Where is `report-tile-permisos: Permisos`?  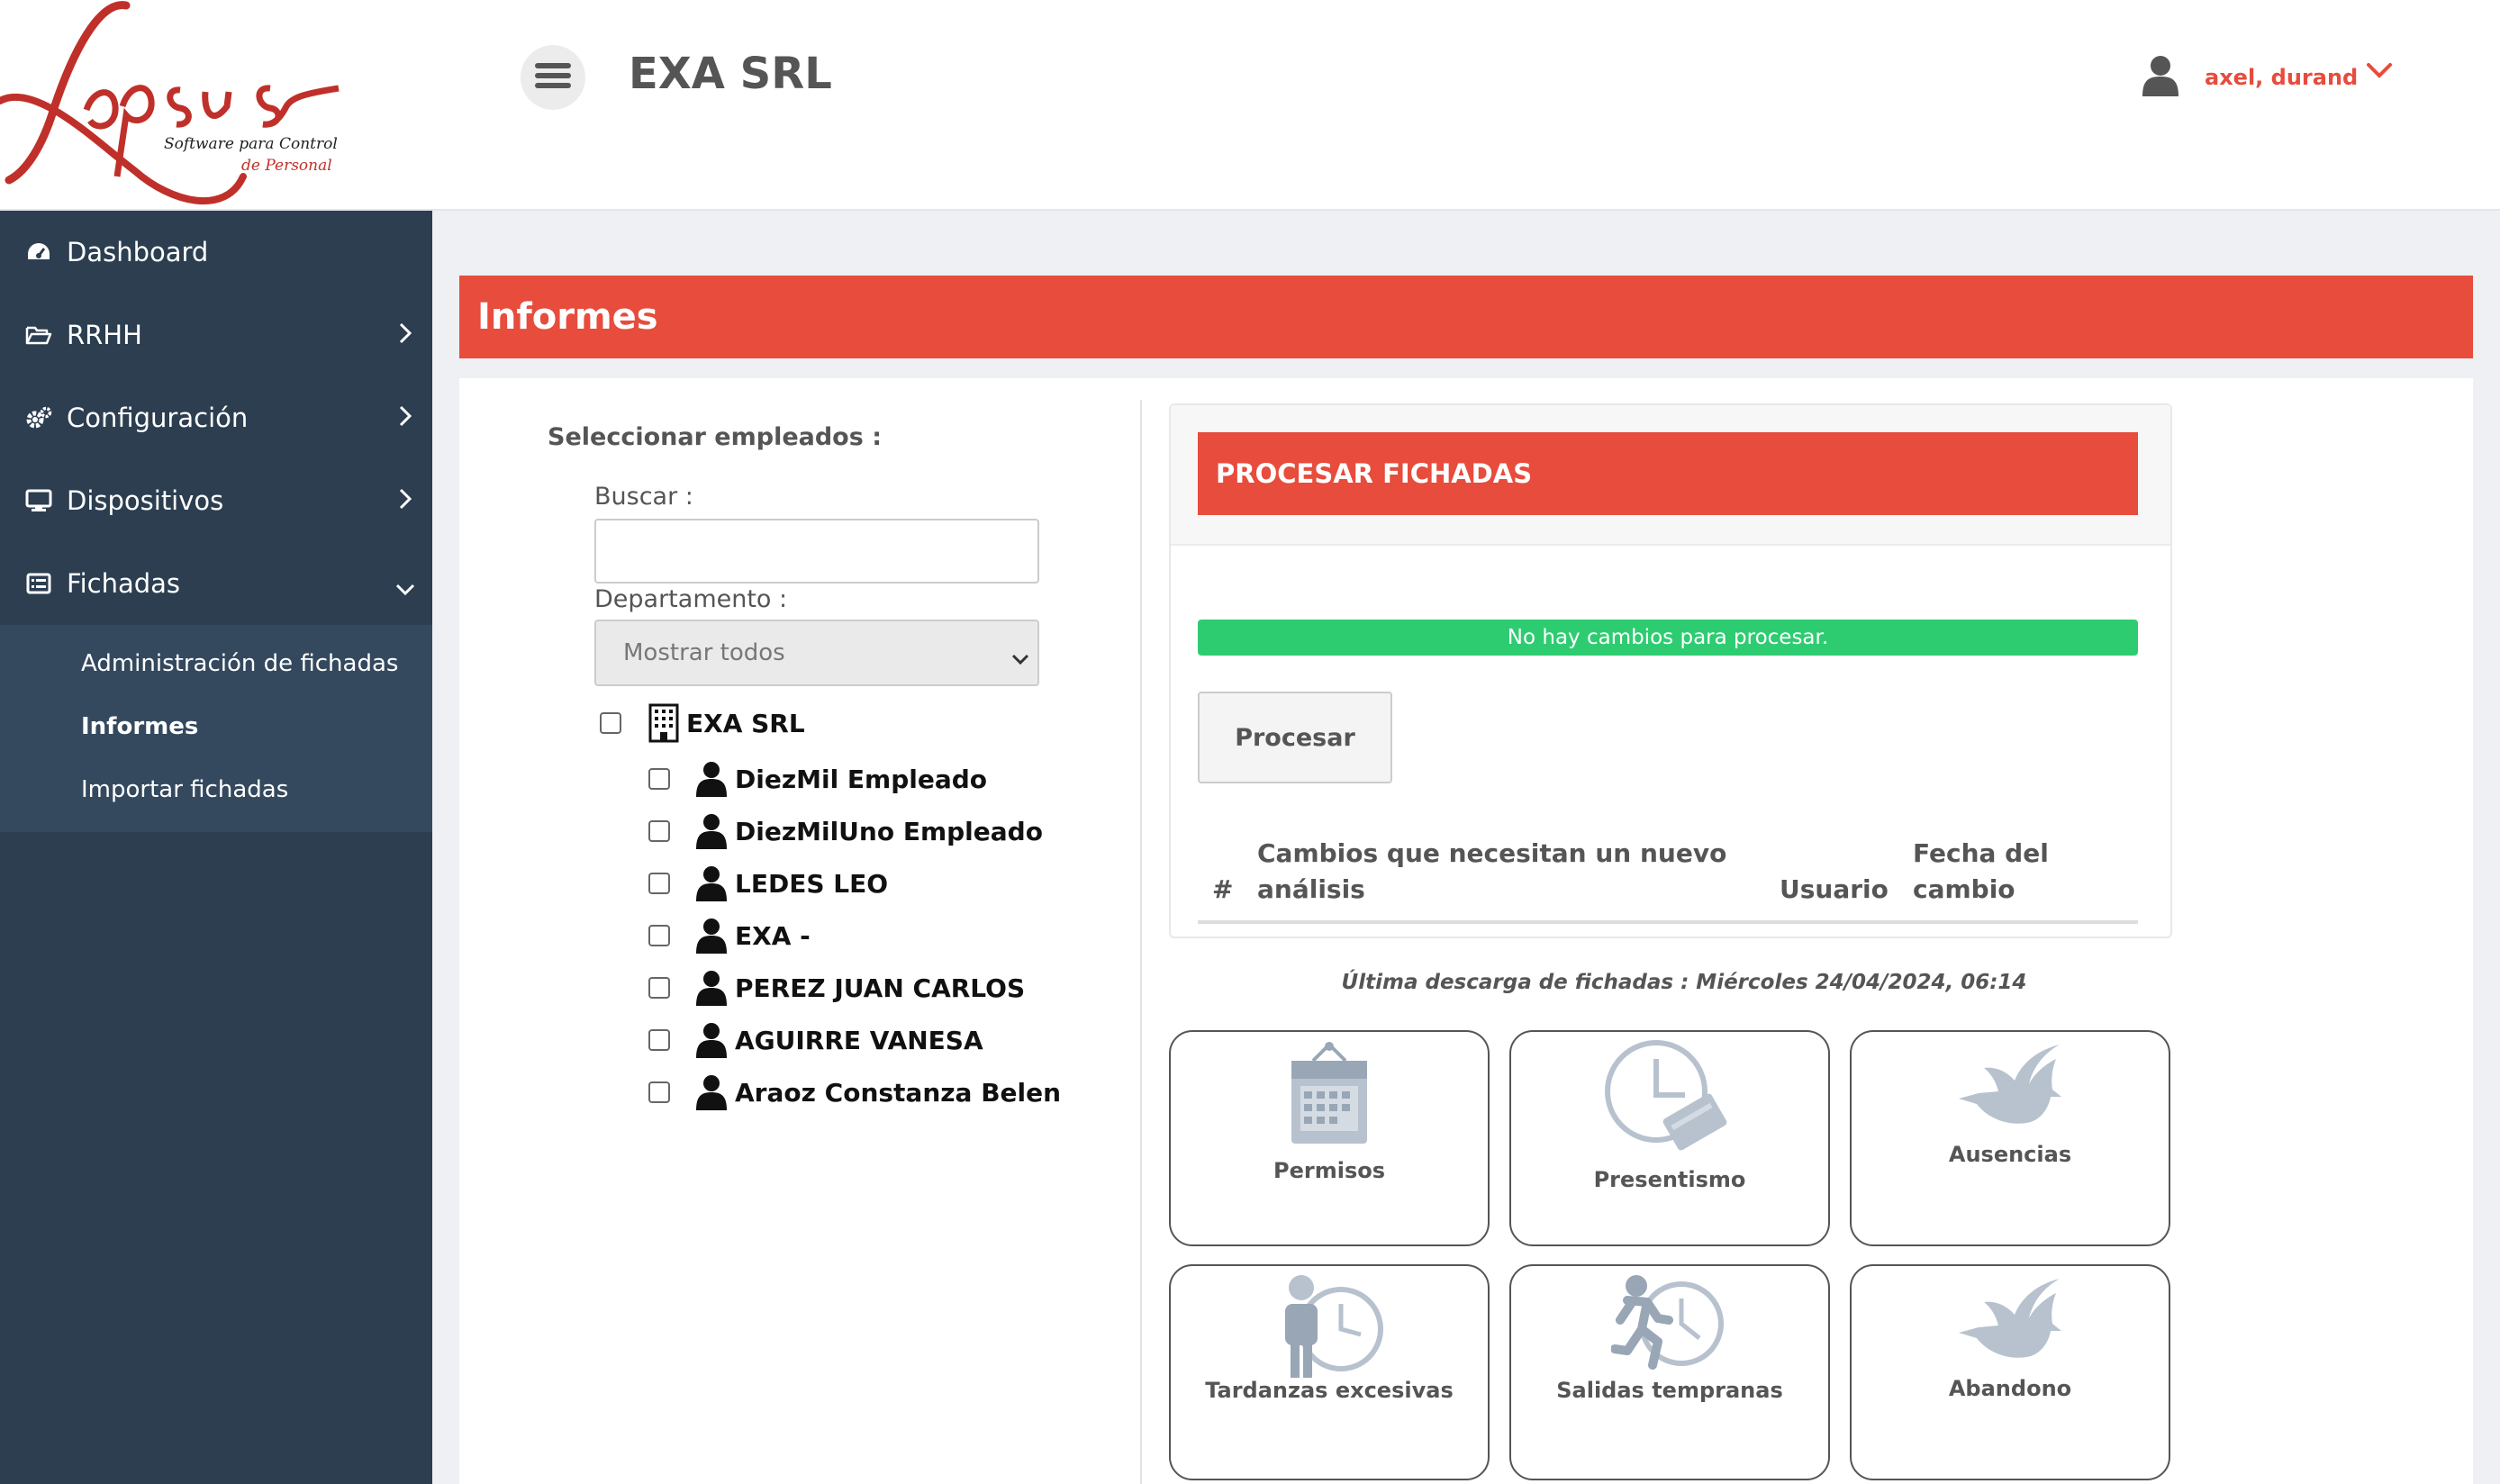 report-tile-permisos: Permisos is located at coordinates (1330, 1138).